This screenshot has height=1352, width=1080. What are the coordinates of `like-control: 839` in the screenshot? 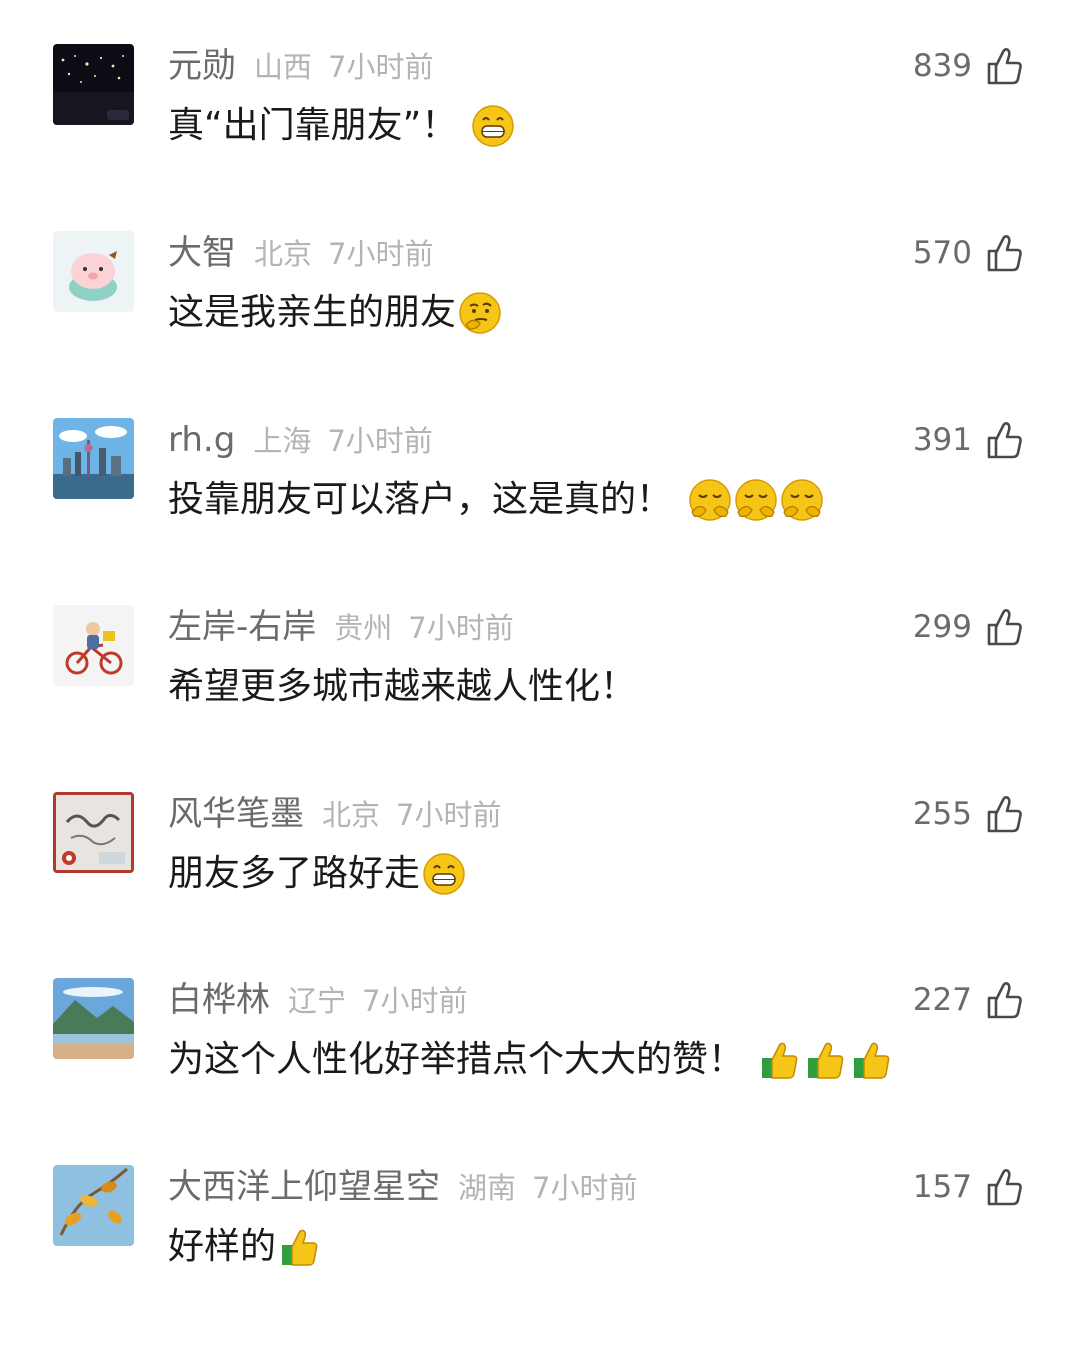 It's located at (968, 66).